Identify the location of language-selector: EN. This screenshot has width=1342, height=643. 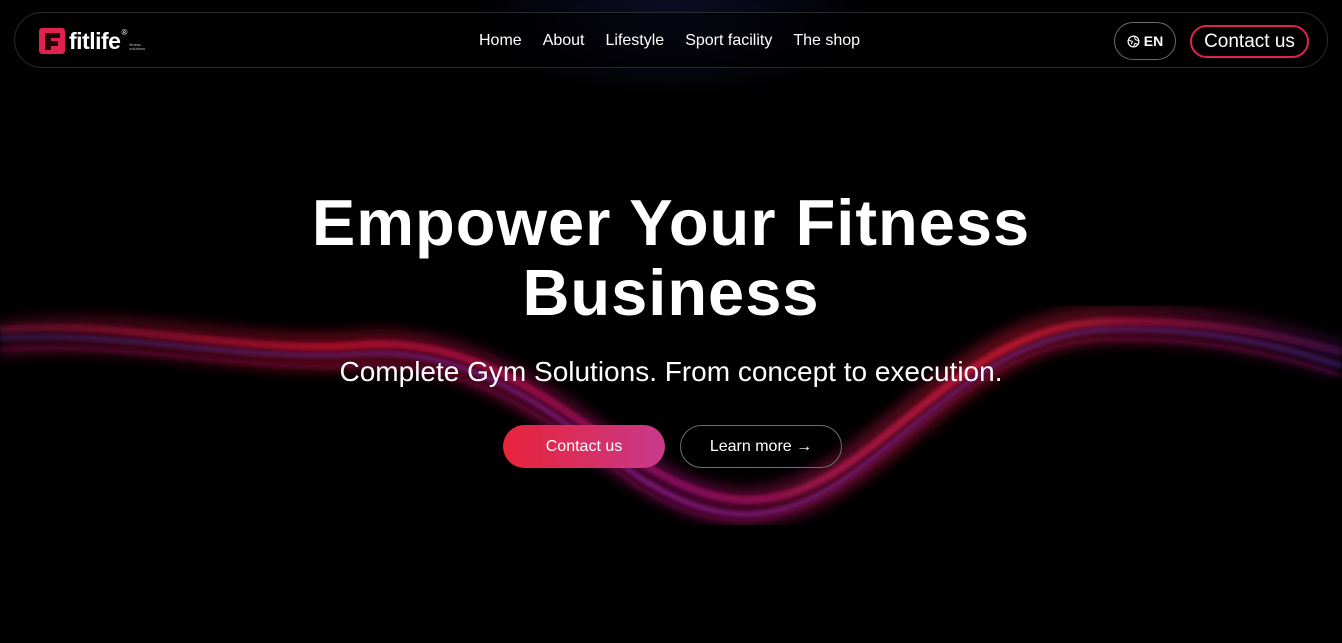
(1145, 41).